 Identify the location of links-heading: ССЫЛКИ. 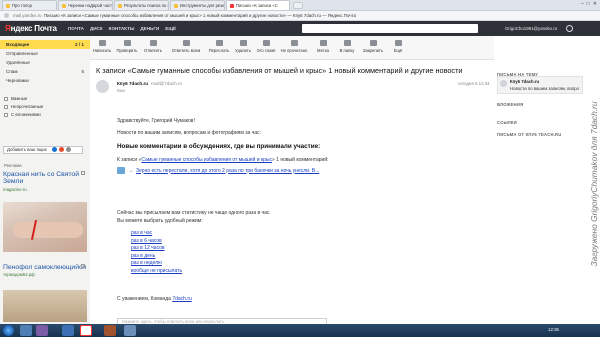
(507, 122).